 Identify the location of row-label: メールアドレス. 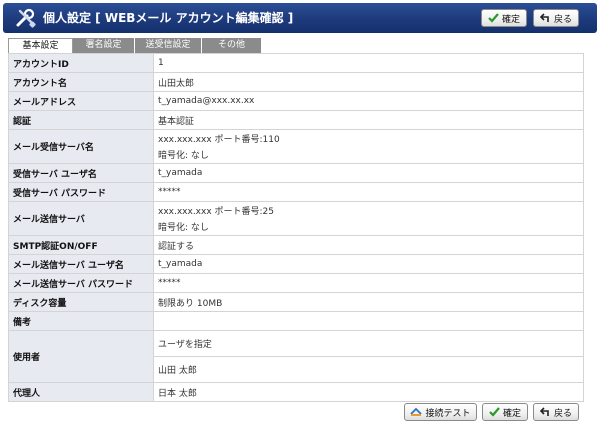
(81, 101).